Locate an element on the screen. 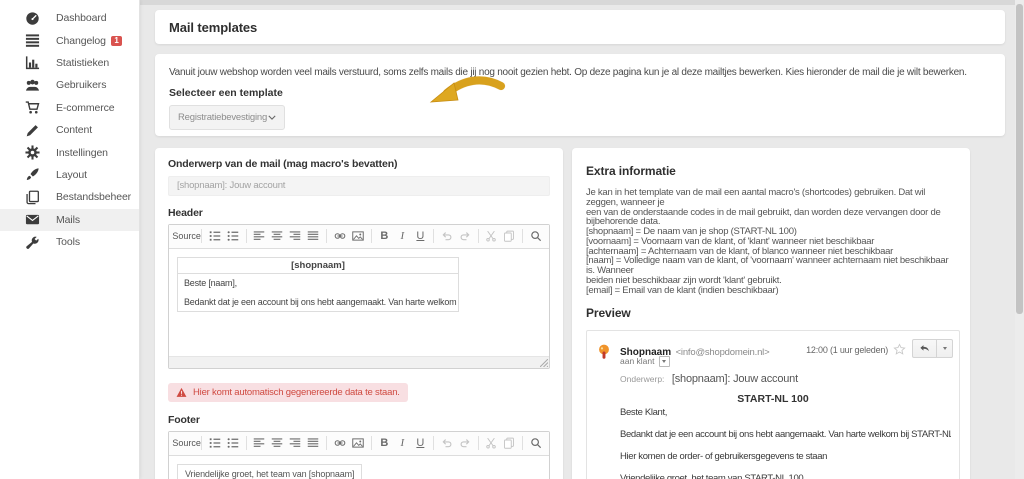  caret-down-icon is located at coordinates (944, 348).